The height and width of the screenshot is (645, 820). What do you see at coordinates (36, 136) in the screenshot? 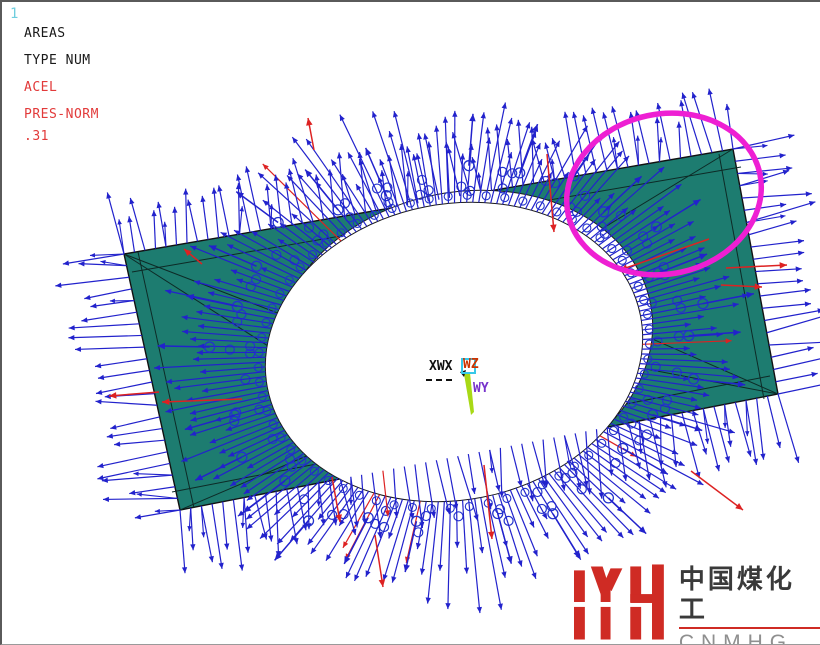
I see `legend-pres-value: .31` at bounding box center [36, 136].